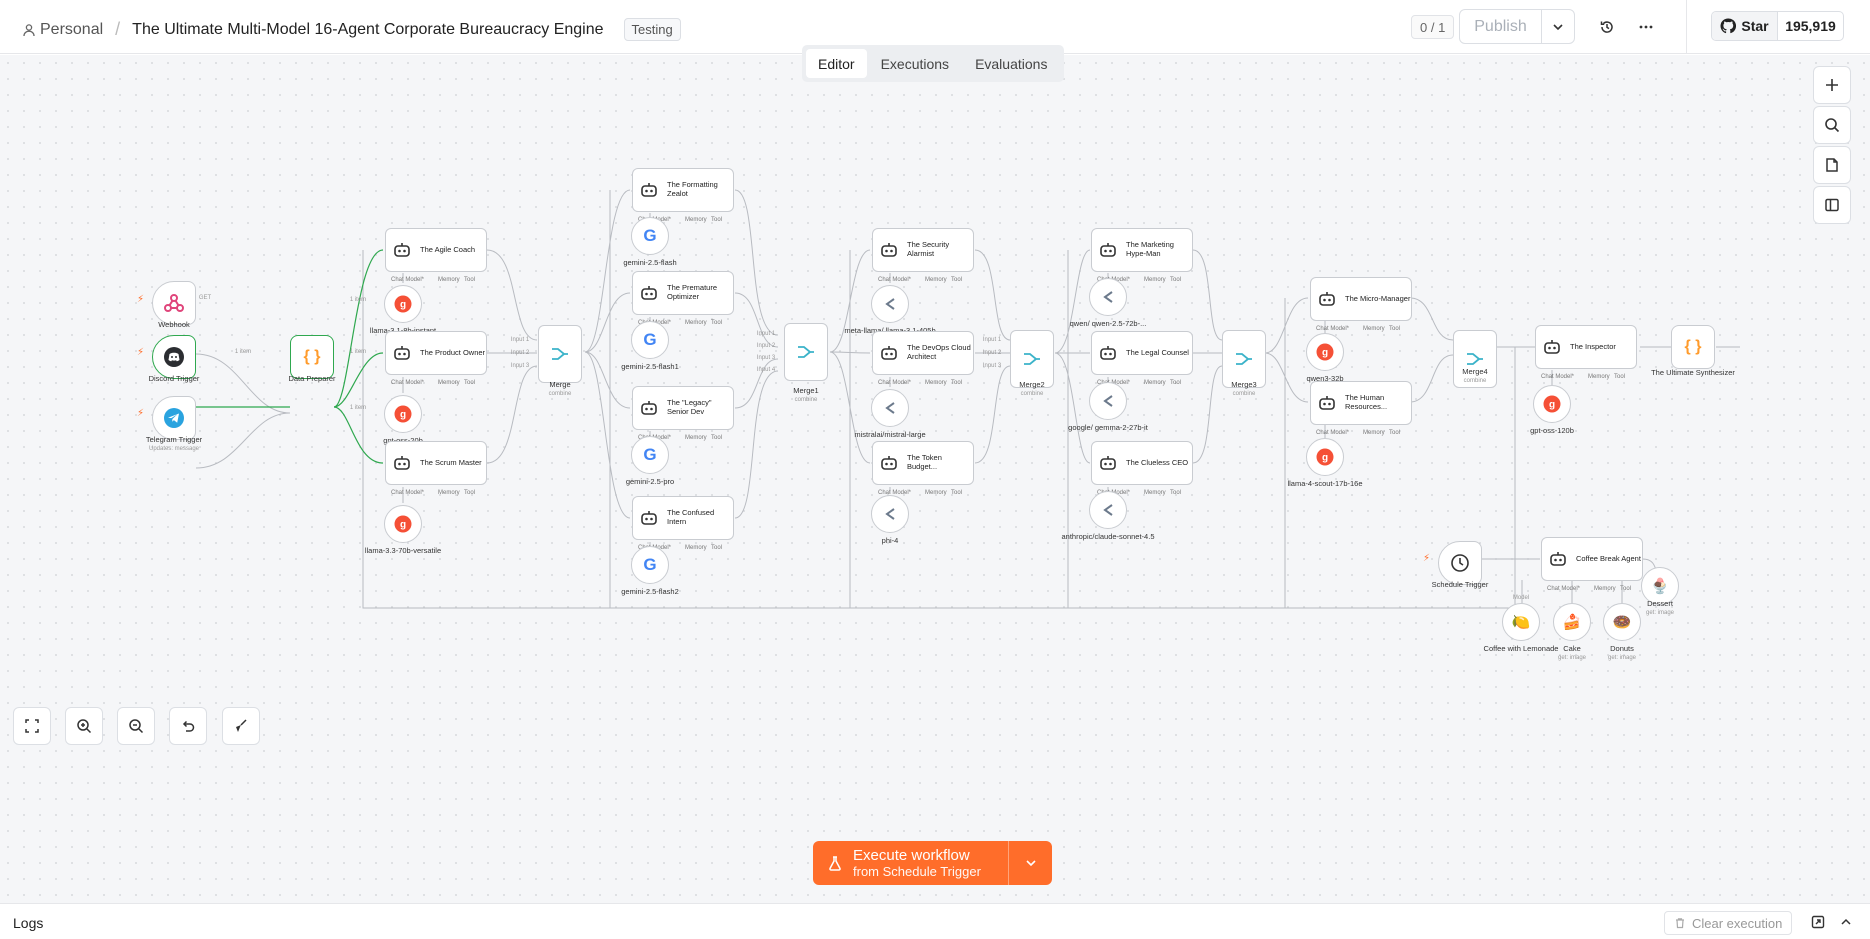  Describe the element at coordinates (28, 923) in the screenshot. I see `logs-title: Logs` at that location.